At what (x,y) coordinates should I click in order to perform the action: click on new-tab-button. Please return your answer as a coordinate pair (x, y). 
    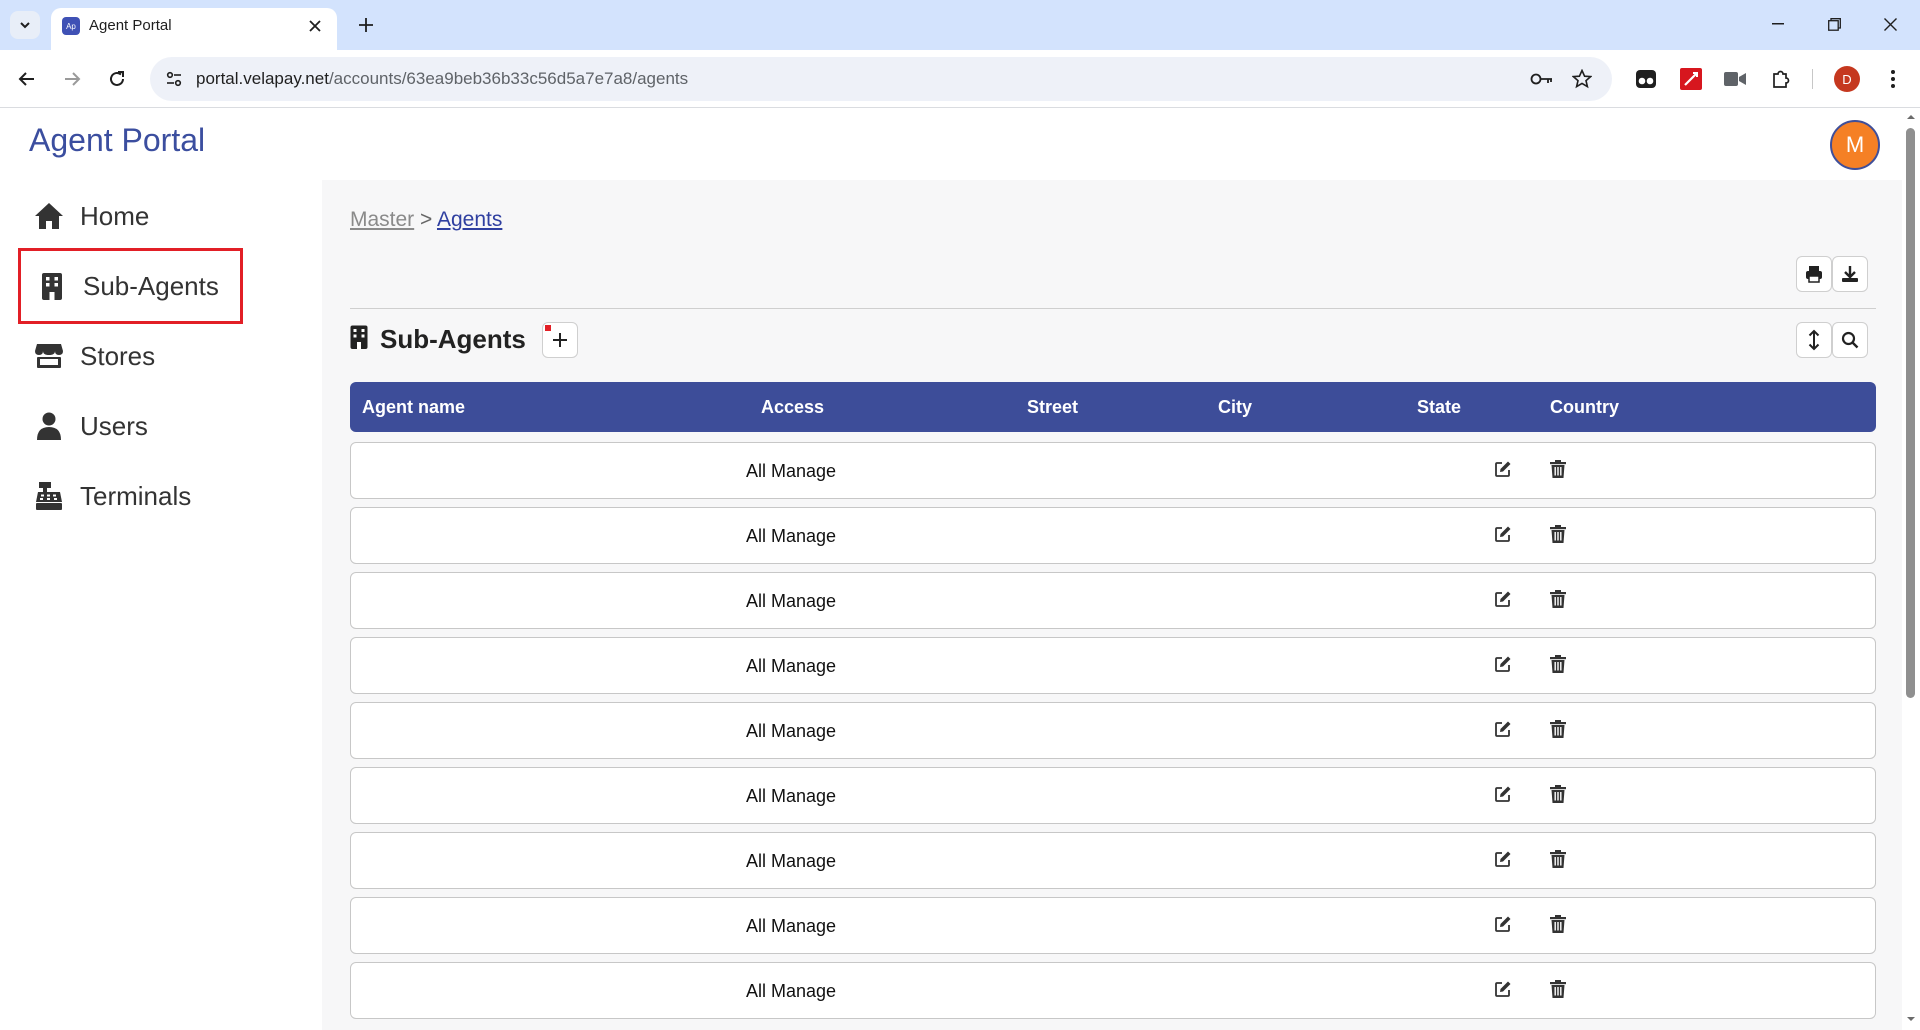
    Looking at the image, I should click on (366, 25).